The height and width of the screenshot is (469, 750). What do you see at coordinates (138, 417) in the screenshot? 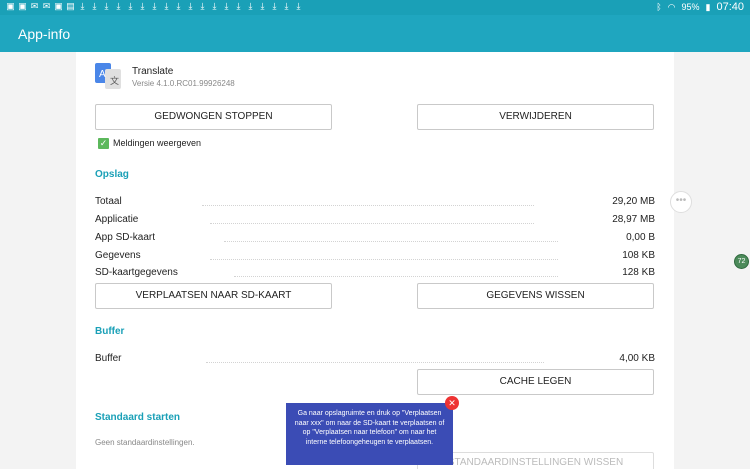
I see `defaults-section-title: Standaard starten` at bounding box center [138, 417].